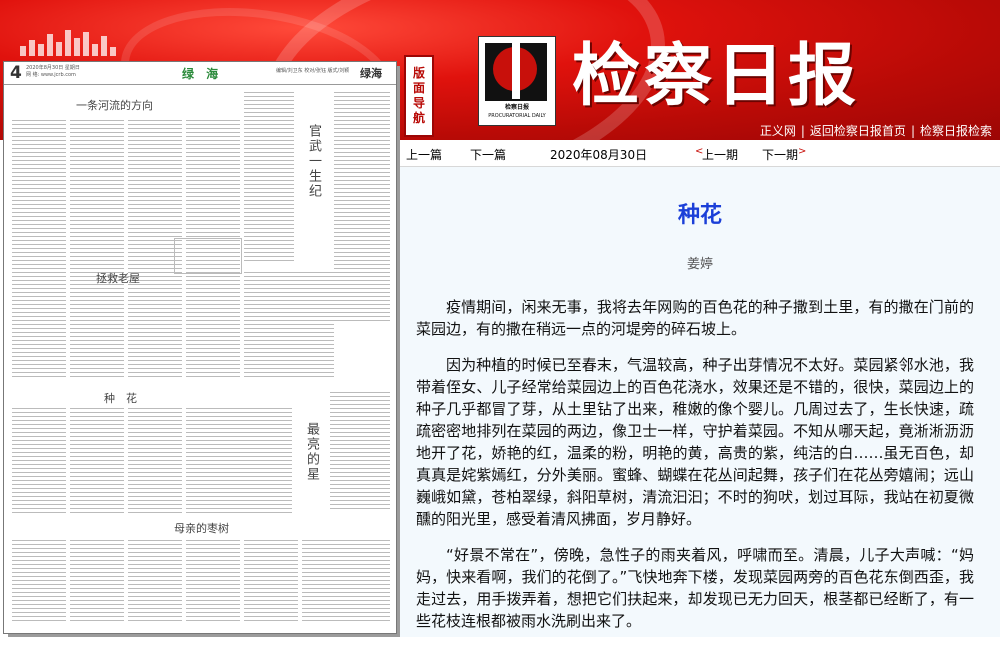 This screenshot has height=646, width=1000. I want to click on article-title: 种花, so click(699, 215).